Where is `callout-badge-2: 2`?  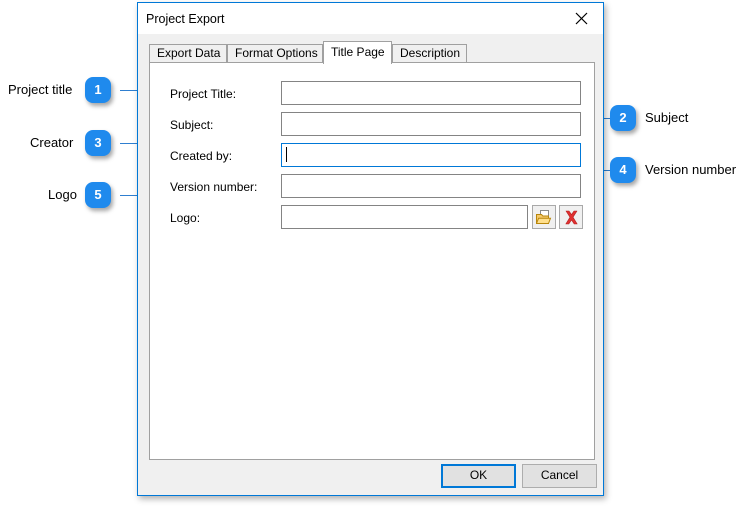 callout-badge-2: 2 is located at coordinates (623, 118).